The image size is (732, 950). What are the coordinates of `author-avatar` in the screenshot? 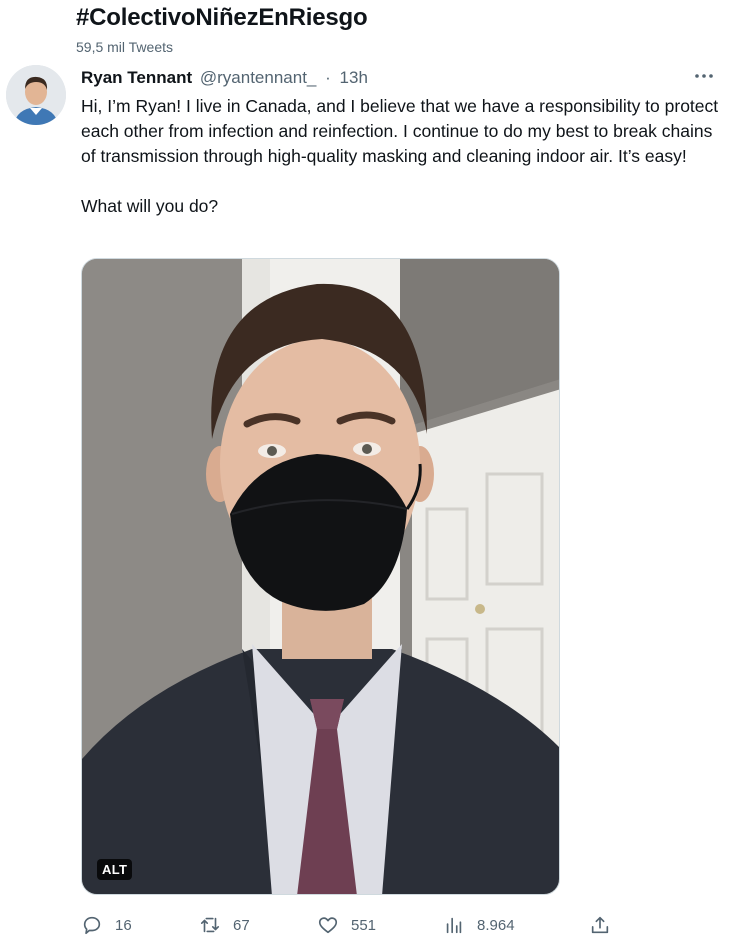 It's located at (36, 95).